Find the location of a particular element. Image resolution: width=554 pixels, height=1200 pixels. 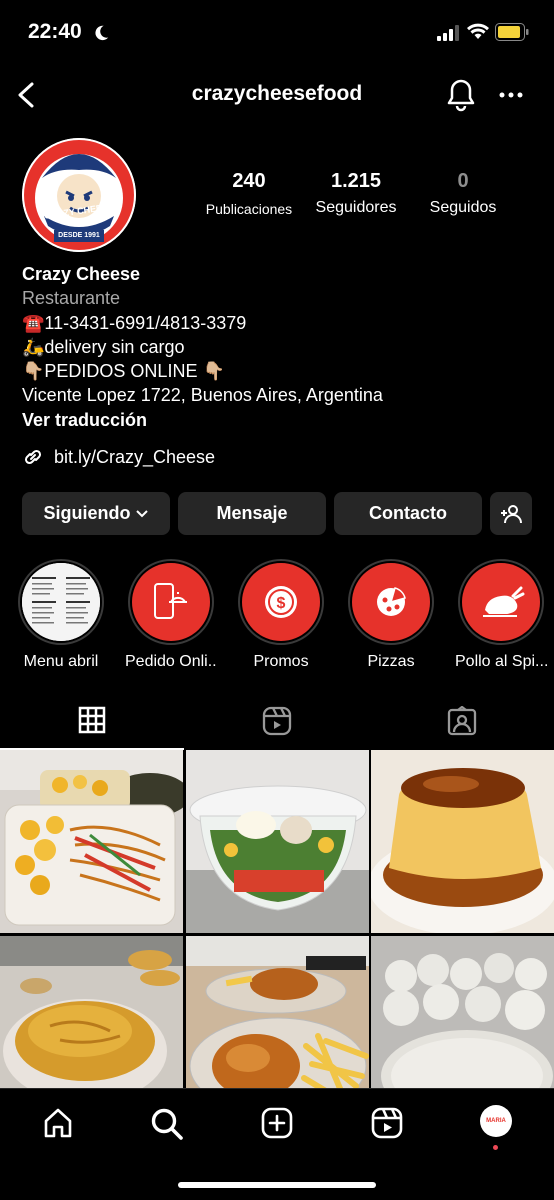

pizzas-thumbnail is located at coordinates (391, 602).